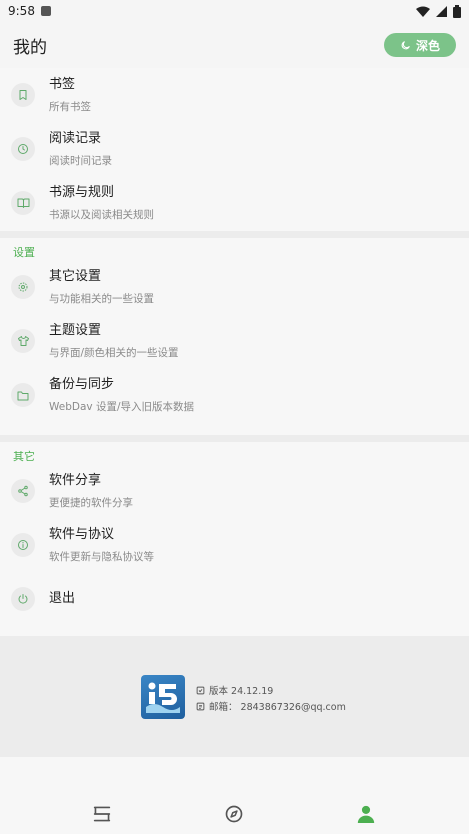  What do you see at coordinates (122, 407) in the screenshot?
I see `menu-item-subtitle: WebDav 设置/导入旧版本数据` at bounding box center [122, 407].